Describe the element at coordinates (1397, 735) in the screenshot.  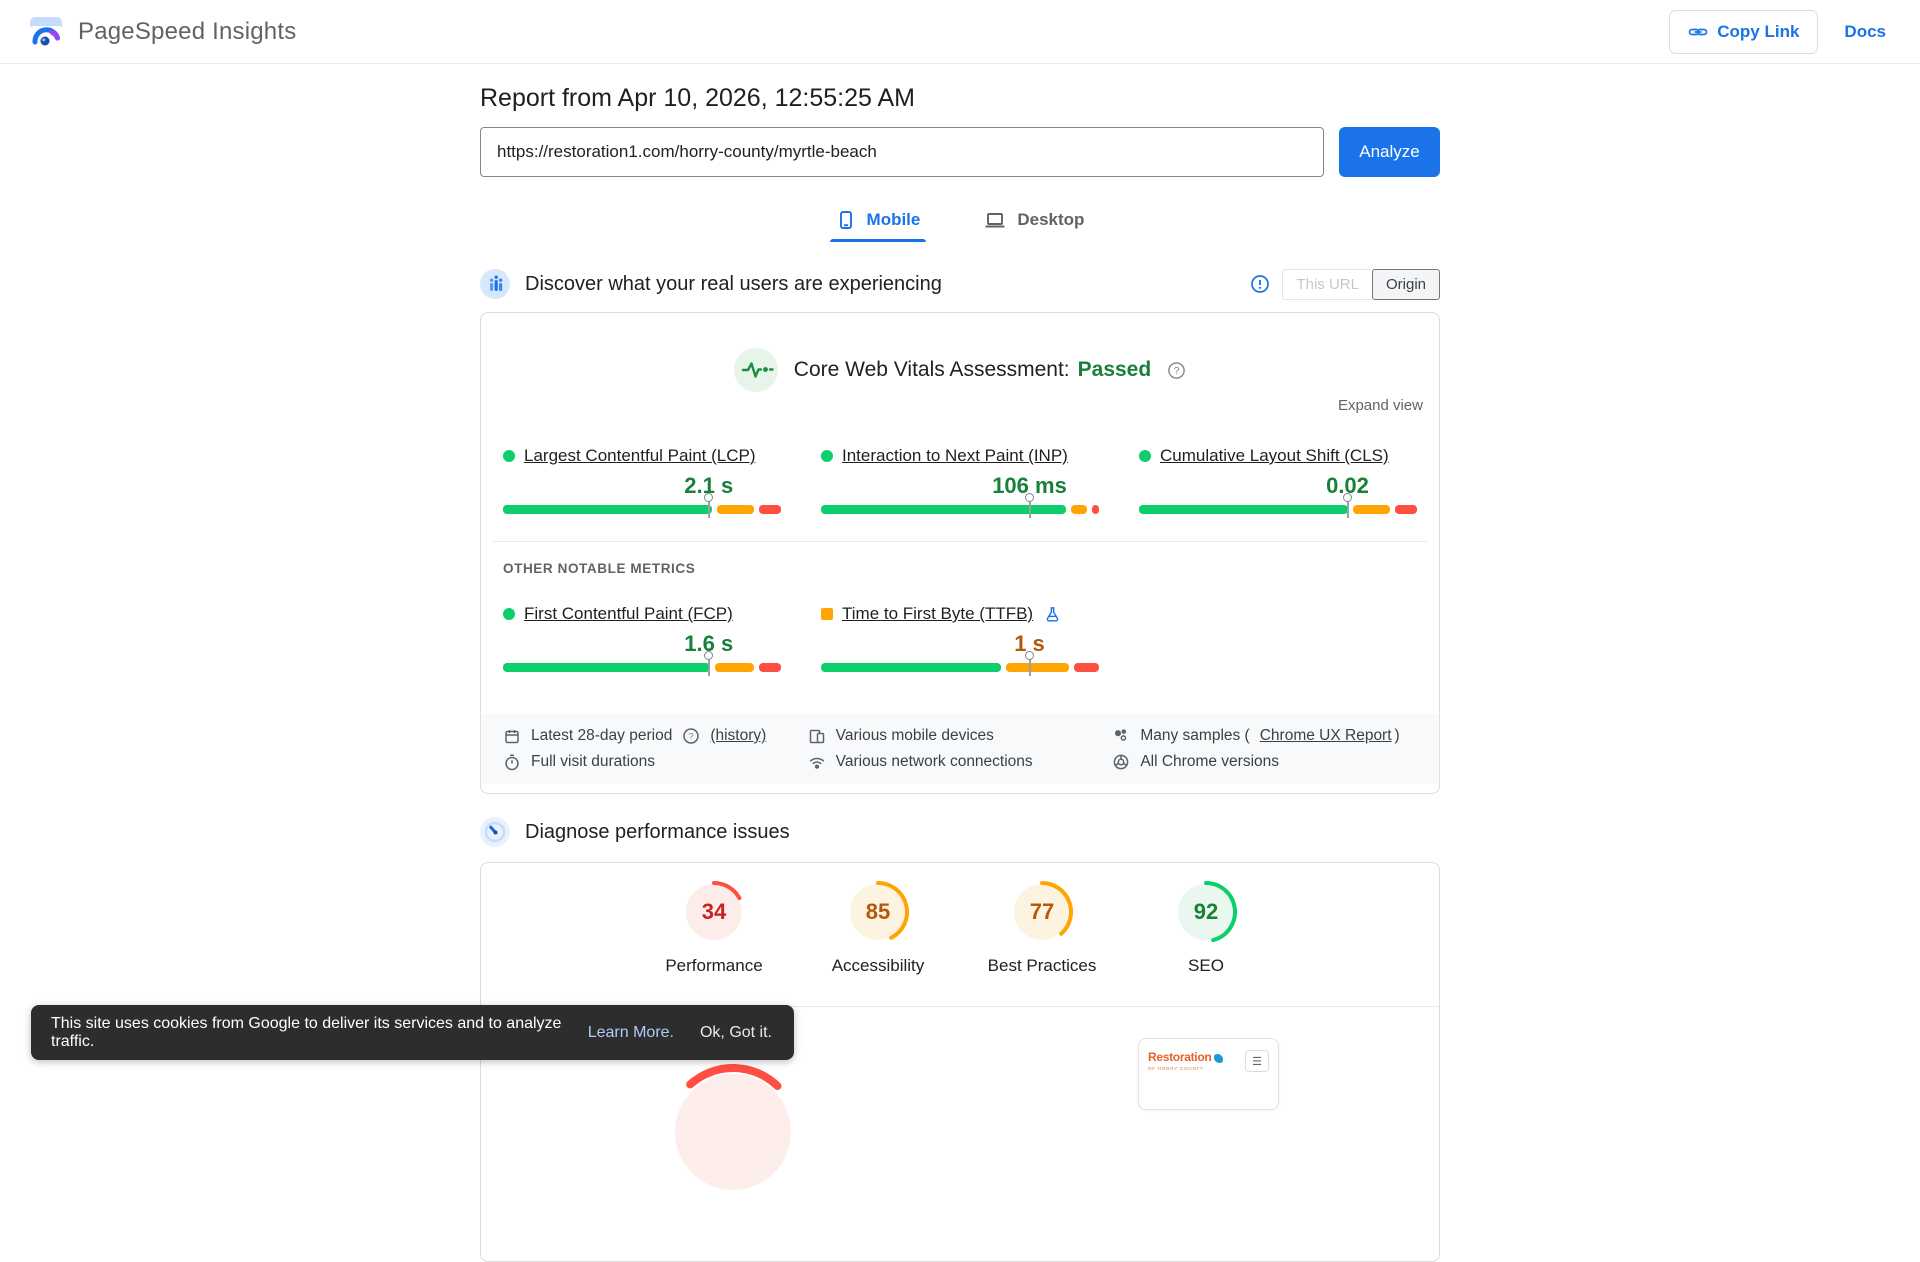
I see `meta-text-suffix: )` at that location.